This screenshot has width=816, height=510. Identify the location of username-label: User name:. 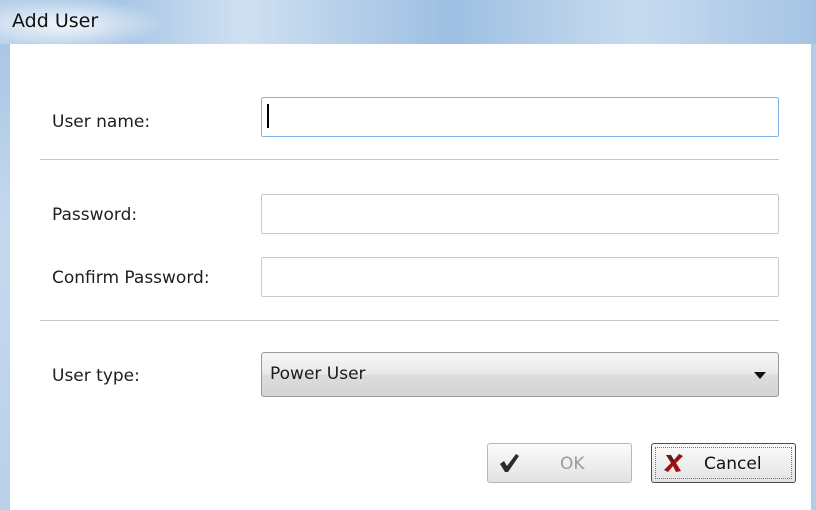
(101, 122).